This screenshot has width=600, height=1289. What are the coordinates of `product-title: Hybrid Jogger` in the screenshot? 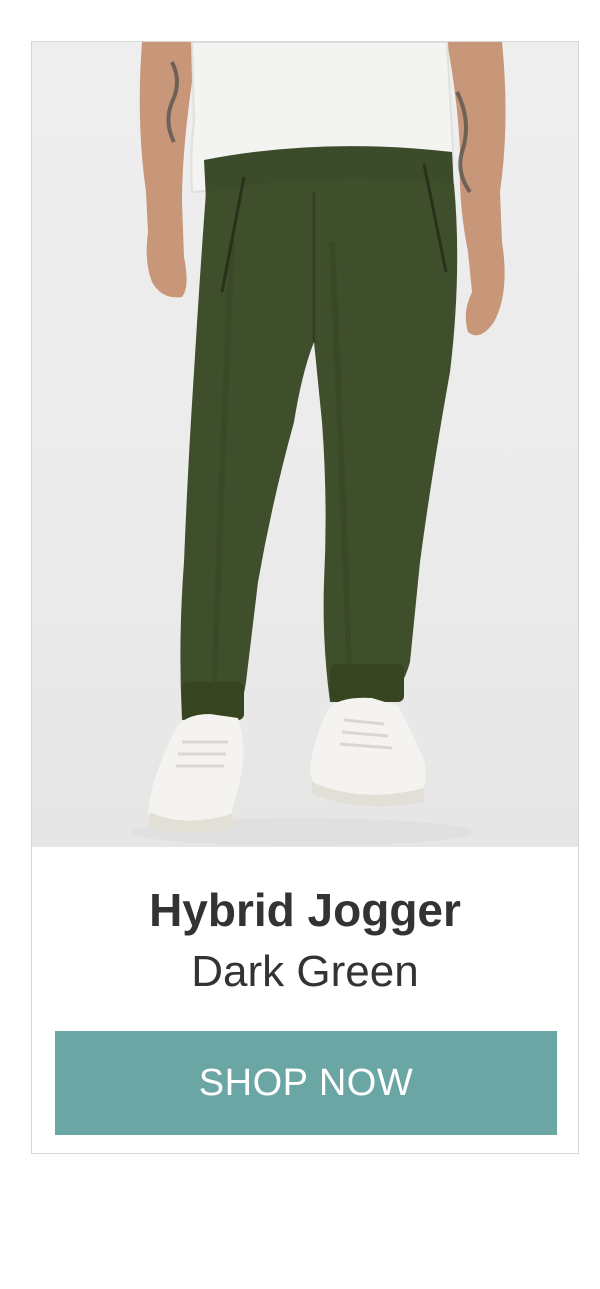 It's located at (305, 910).